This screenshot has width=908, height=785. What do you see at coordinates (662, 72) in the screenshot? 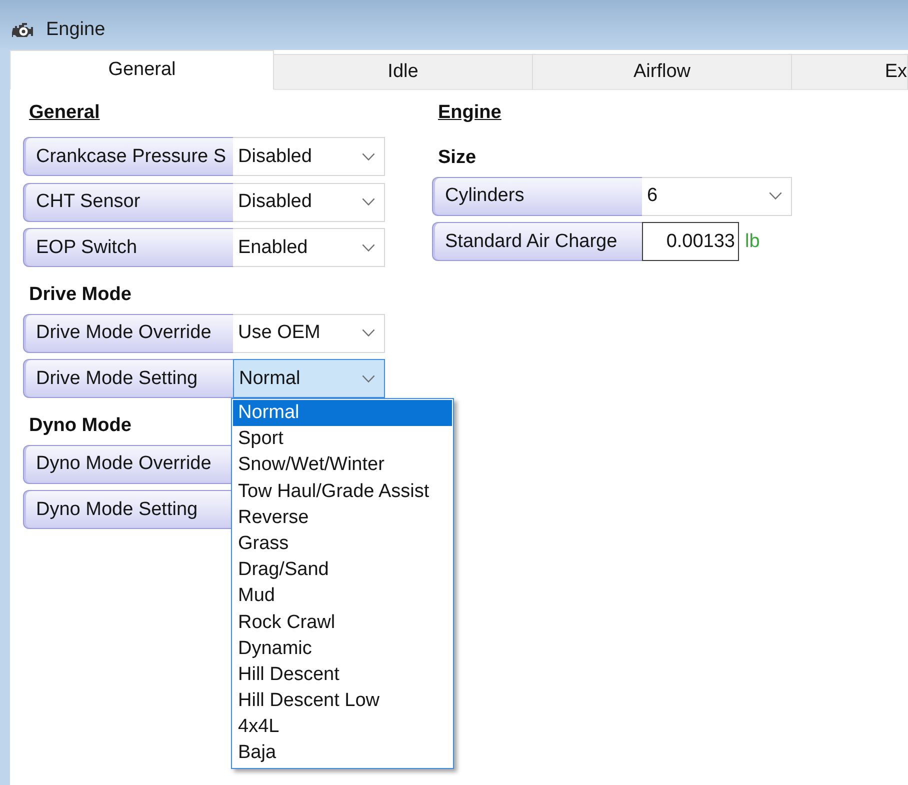
I see `tab: Airflow` at bounding box center [662, 72].